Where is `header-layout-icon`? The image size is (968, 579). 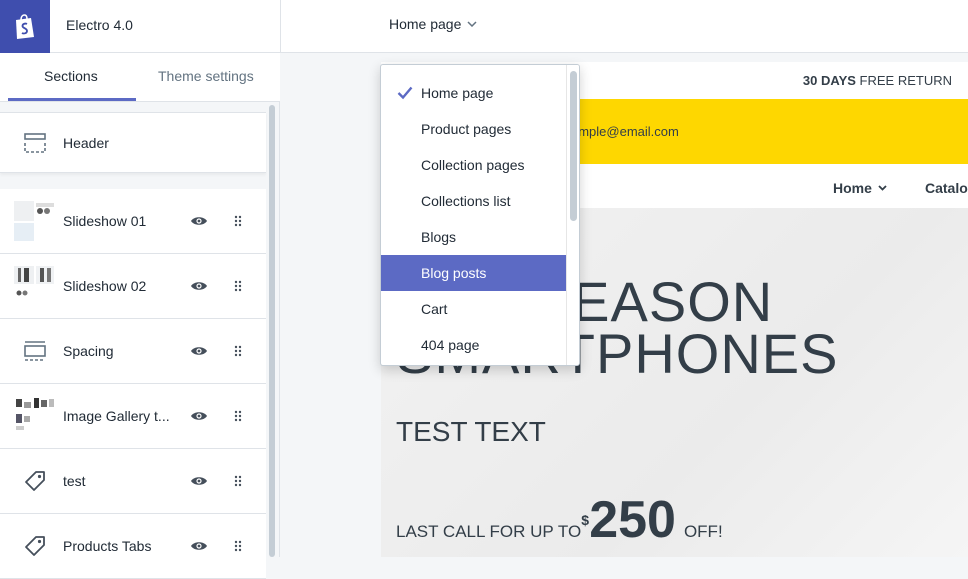
header-layout-icon is located at coordinates (35, 143).